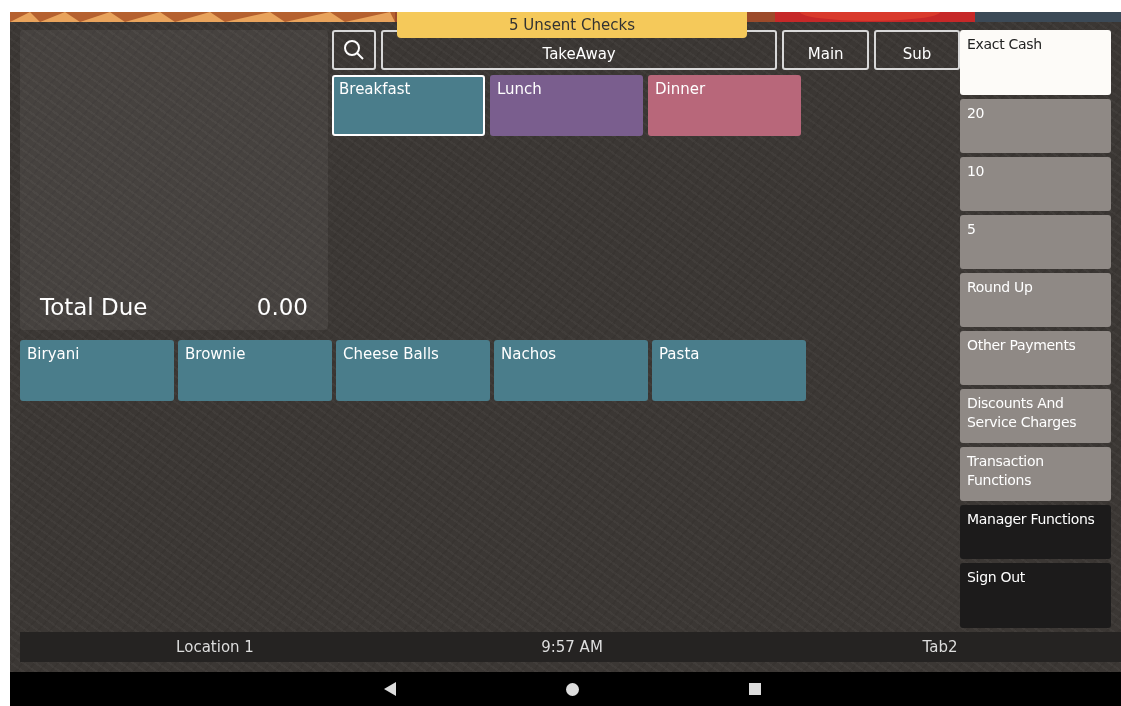  Describe the element at coordinates (94, 307) in the screenshot. I see `total-due-label: Total Due` at that location.